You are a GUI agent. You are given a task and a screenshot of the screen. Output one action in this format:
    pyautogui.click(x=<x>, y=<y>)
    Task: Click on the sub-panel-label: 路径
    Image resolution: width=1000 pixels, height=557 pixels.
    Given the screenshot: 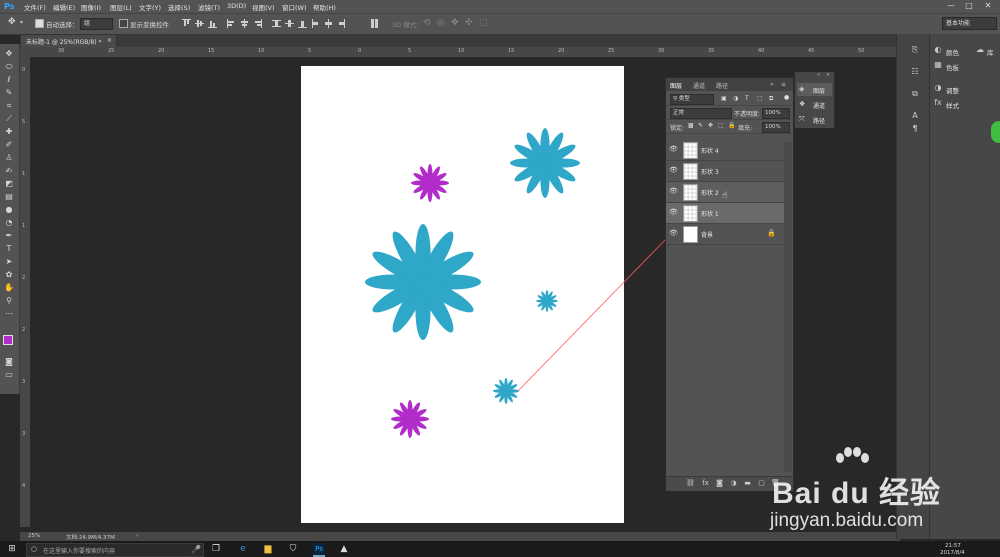 What is the action you would take?
    pyautogui.click(x=819, y=121)
    